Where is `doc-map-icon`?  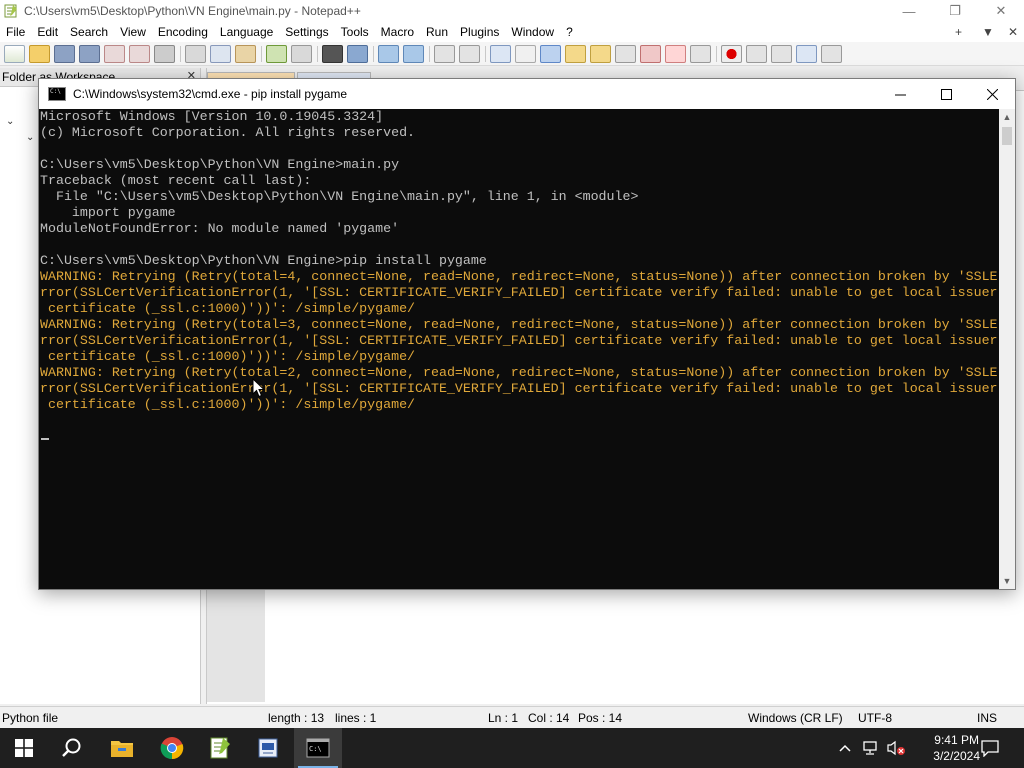 doc-map-icon is located at coordinates (600, 53).